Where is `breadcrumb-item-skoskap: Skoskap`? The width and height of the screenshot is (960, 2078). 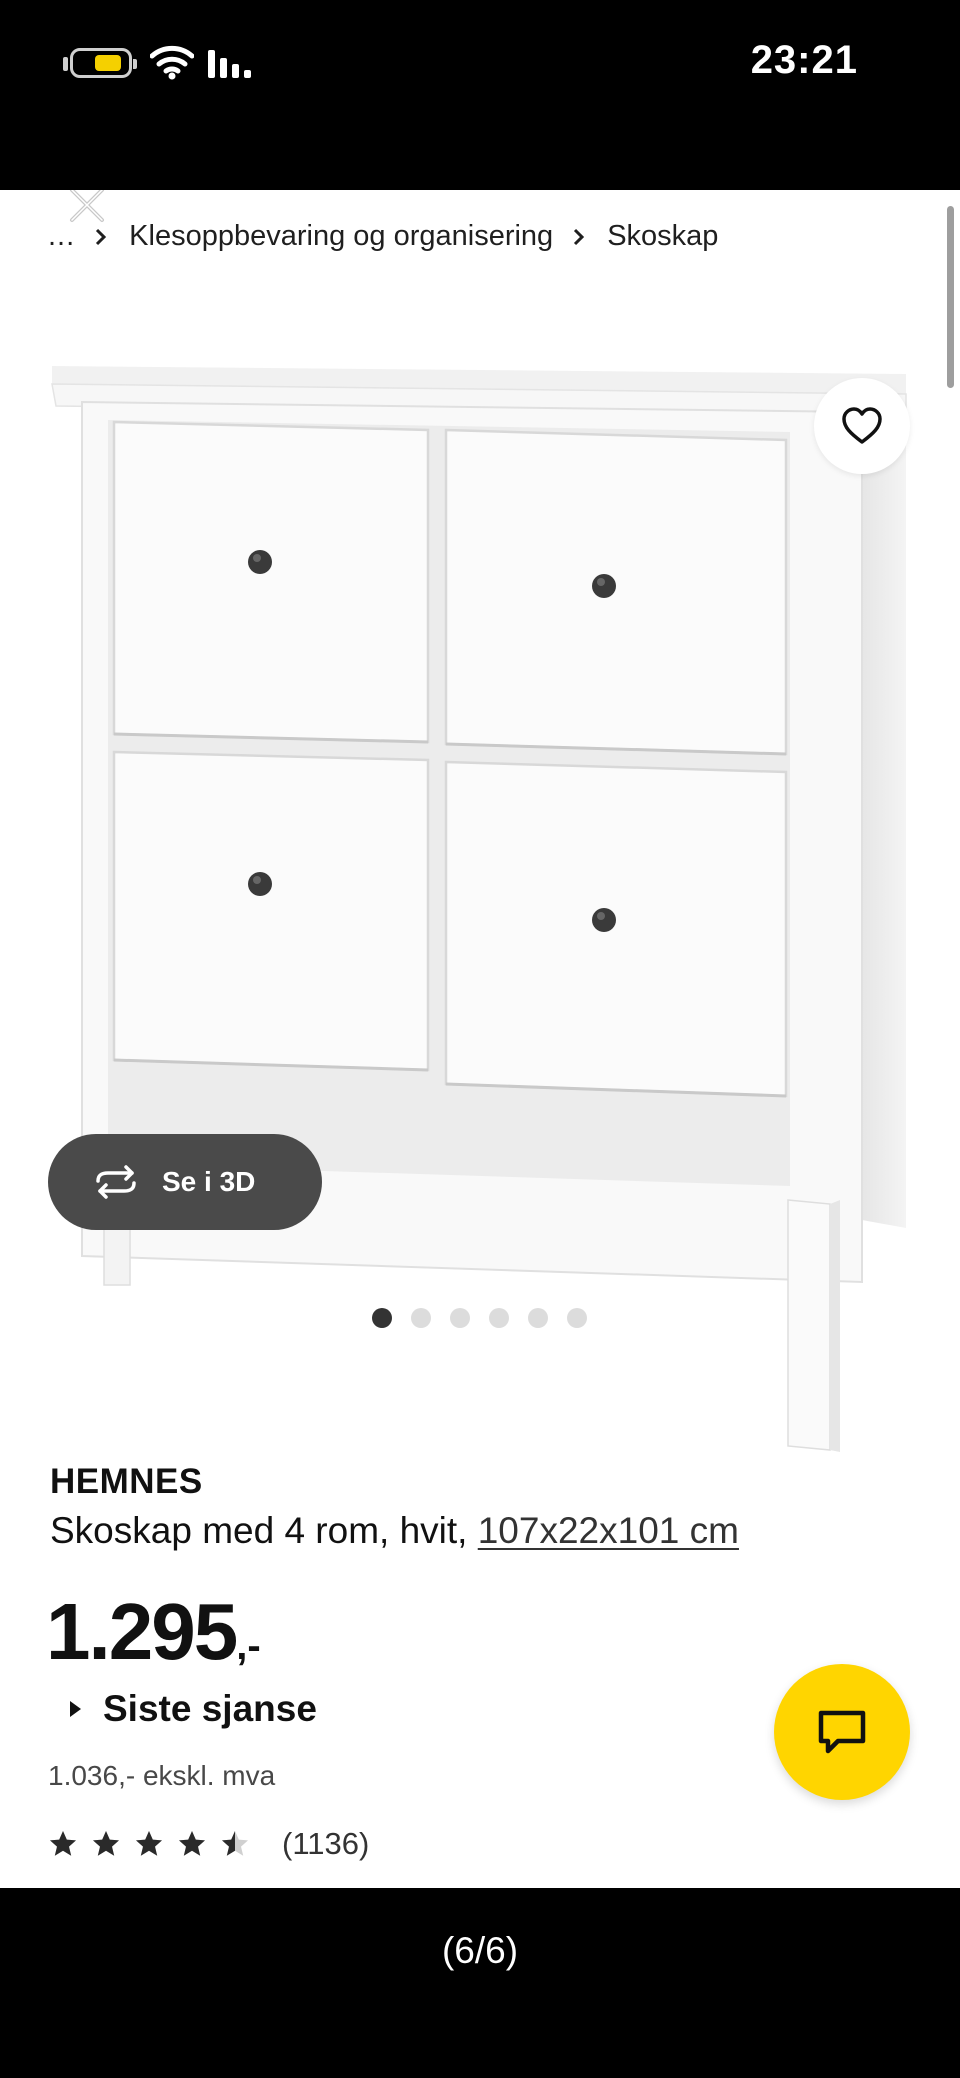 breadcrumb-item-skoskap: Skoskap is located at coordinates (662, 236).